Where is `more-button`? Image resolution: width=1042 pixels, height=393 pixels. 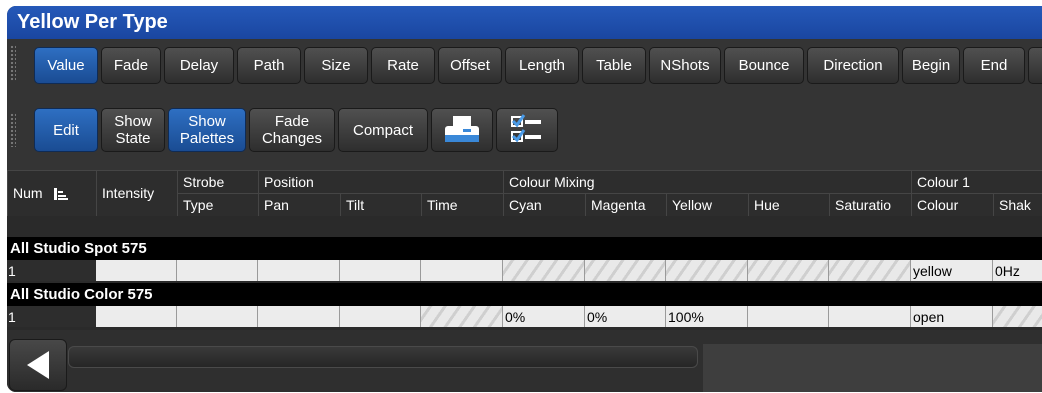
more-button is located at coordinates (1035, 65).